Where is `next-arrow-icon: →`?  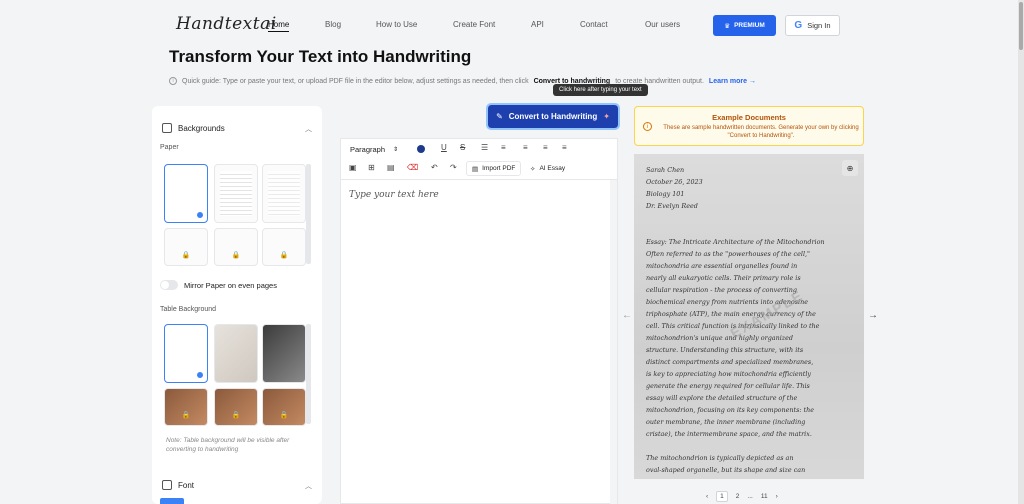
next-arrow-icon: → is located at coordinates (873, 315).